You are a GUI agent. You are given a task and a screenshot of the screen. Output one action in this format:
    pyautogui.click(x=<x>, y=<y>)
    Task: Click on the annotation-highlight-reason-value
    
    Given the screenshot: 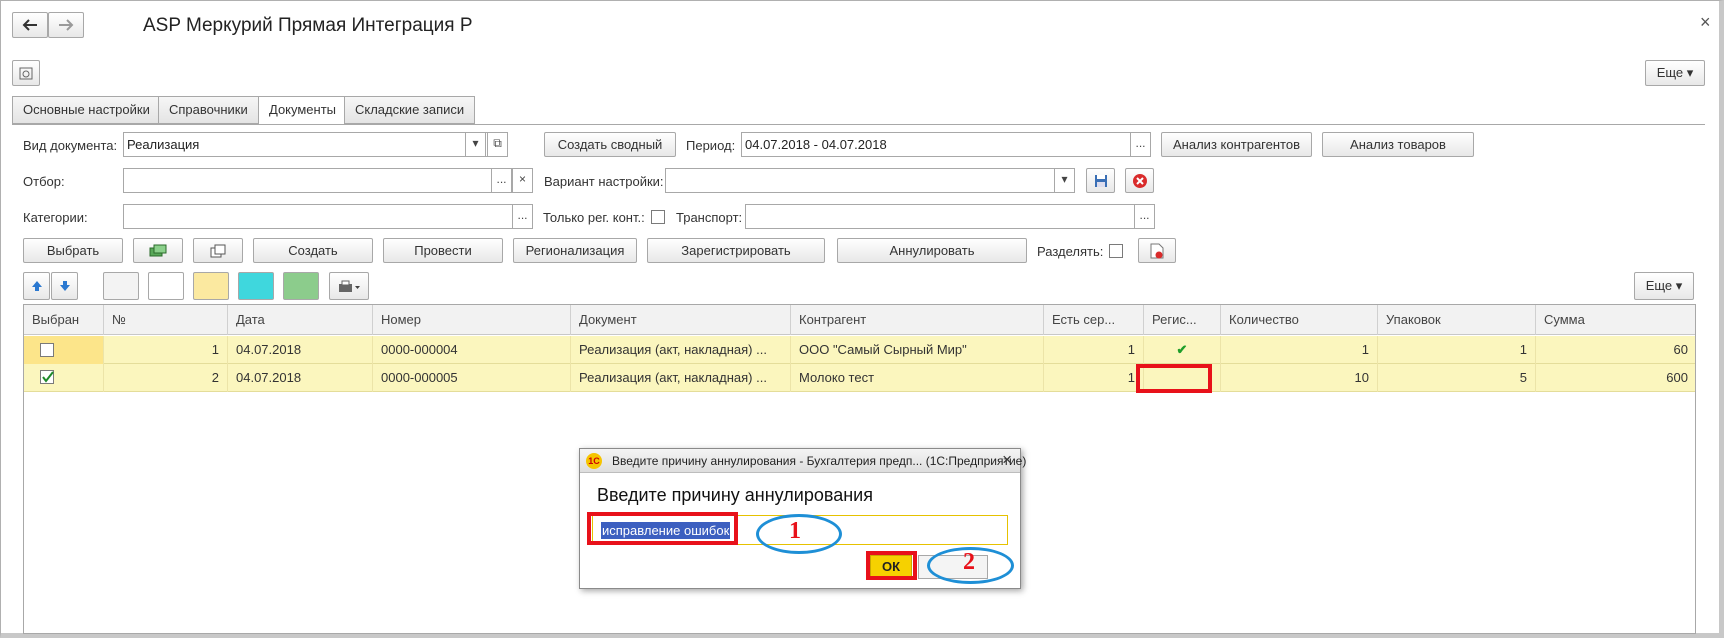 What is the action you would take?
    pyautogui.click(x=662, y=528)
    